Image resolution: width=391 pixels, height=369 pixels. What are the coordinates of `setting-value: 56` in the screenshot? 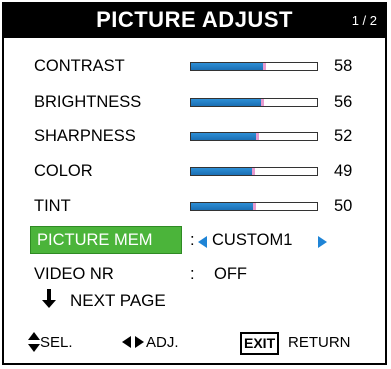 It's located at (343, 102).